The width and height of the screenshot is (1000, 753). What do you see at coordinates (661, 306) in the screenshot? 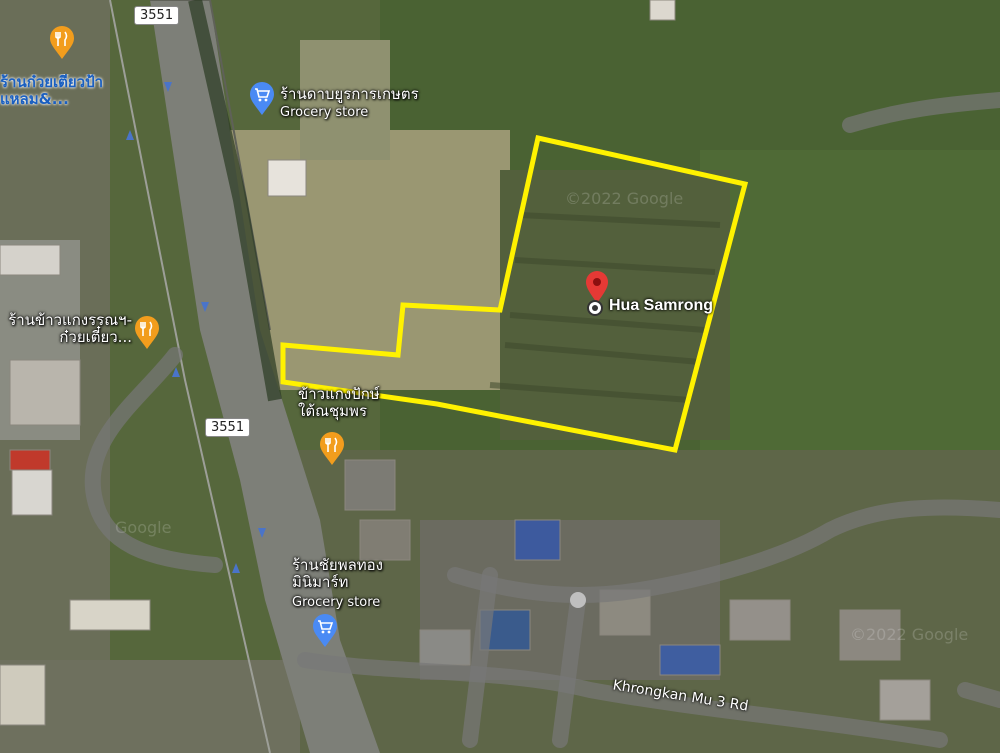
I see `place-label: Hua Samrong` at bounding box center [661, 306].